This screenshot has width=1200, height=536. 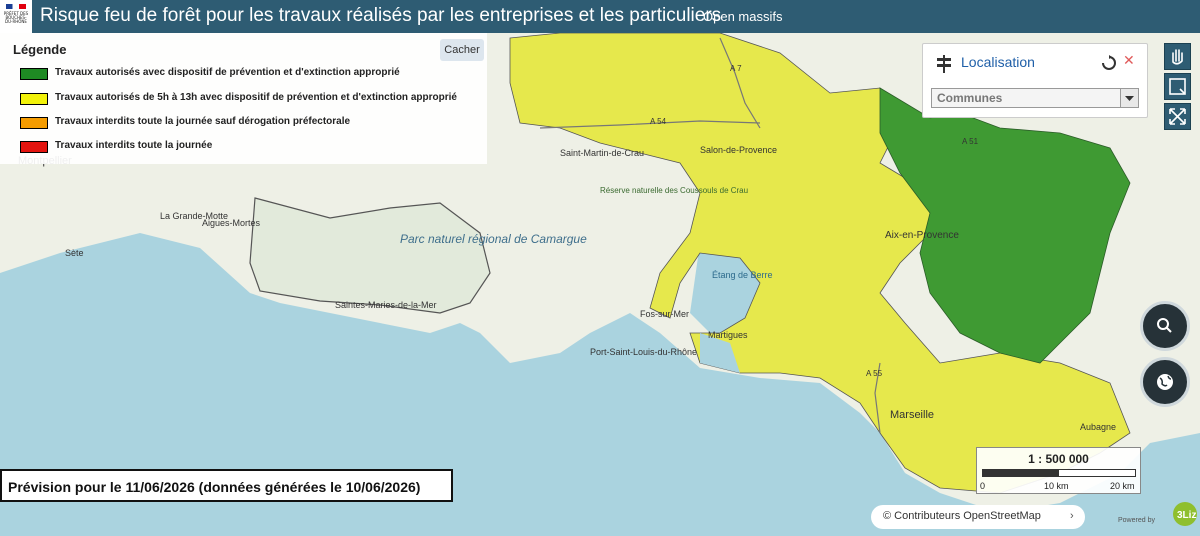 I want to click on scale-tick: 20 km, so click(x=1122, y=486).